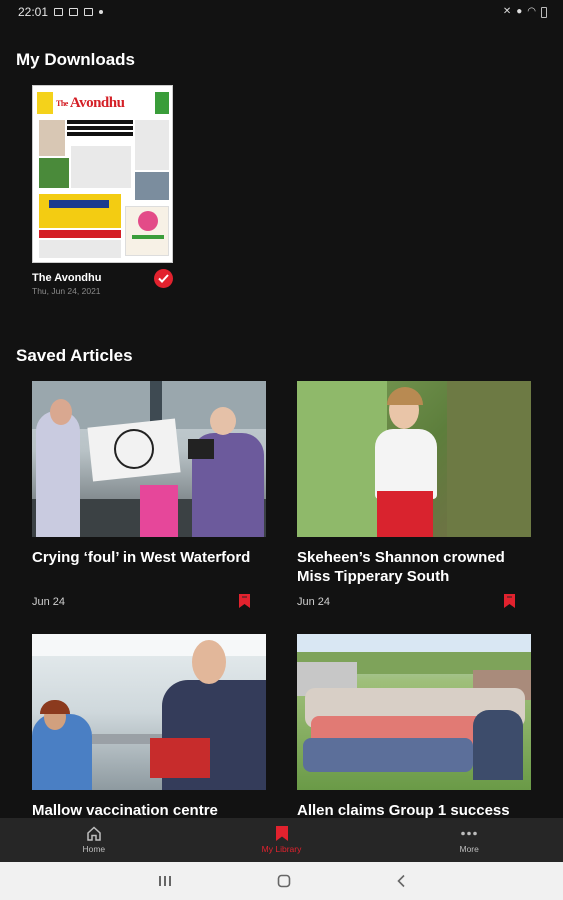  Describe the element at coordinates (163, 278) in the screenshot. I see `downloaded-check-icon` at that location.